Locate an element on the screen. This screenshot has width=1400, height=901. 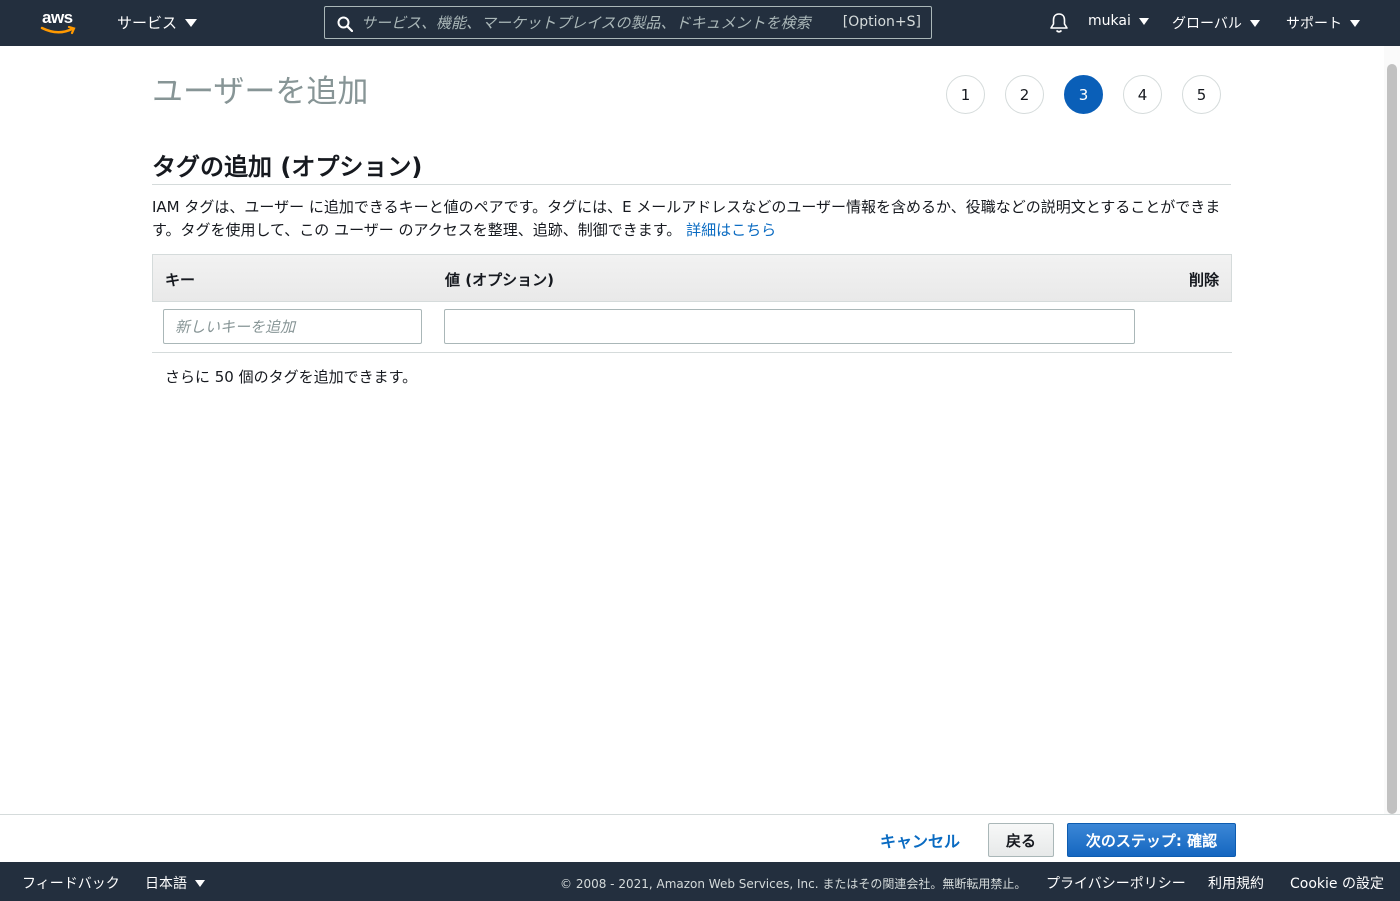
step-1: 1 is located at coordinates (965, 94).